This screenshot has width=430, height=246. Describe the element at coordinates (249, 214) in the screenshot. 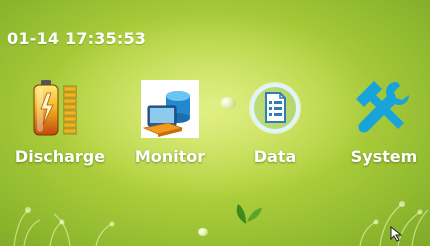

I see `butterfly-decoration` at that location.